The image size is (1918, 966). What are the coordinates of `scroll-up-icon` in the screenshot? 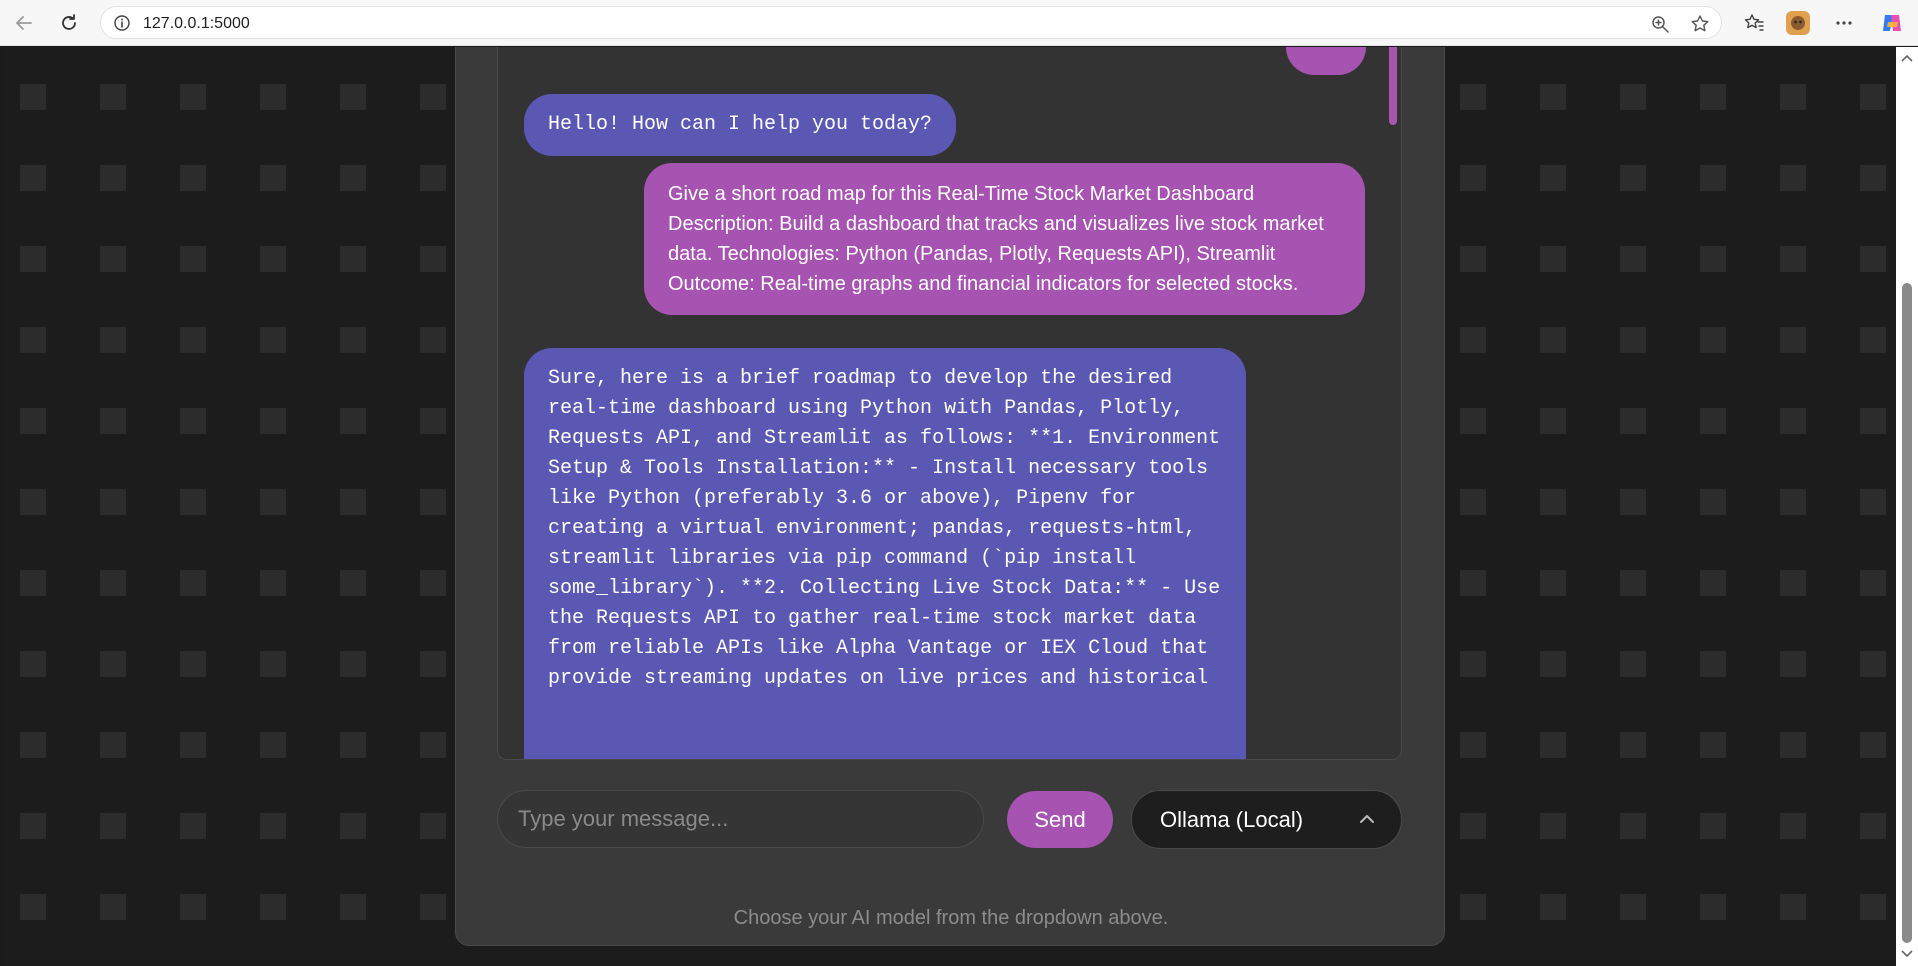 It's located at (1907, 58).